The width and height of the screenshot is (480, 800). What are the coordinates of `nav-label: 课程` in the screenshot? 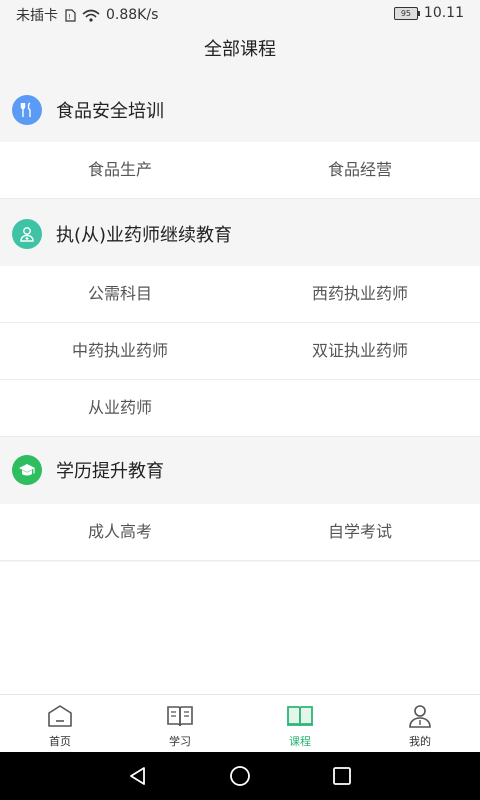 It's located at (300, 741).